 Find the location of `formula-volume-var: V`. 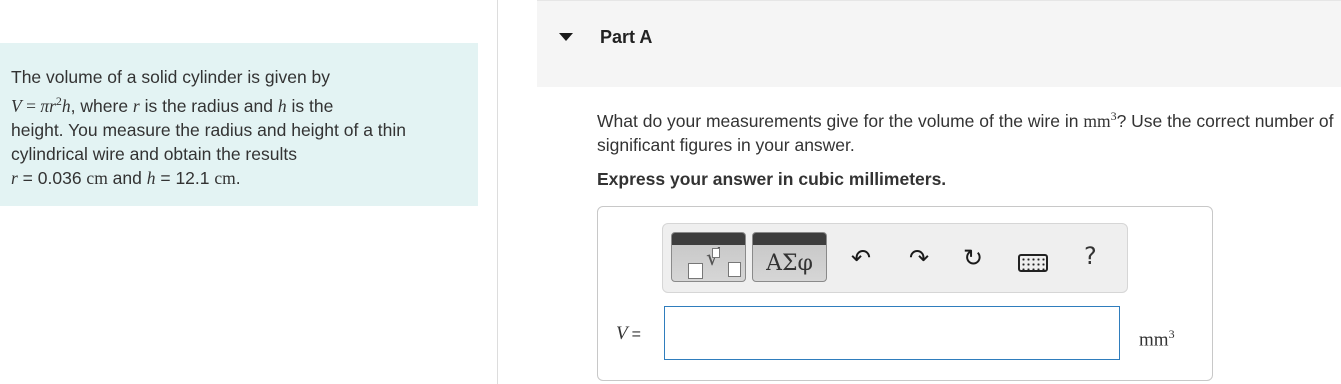

formula-volume-var: V is located at coordinates (16, 105).